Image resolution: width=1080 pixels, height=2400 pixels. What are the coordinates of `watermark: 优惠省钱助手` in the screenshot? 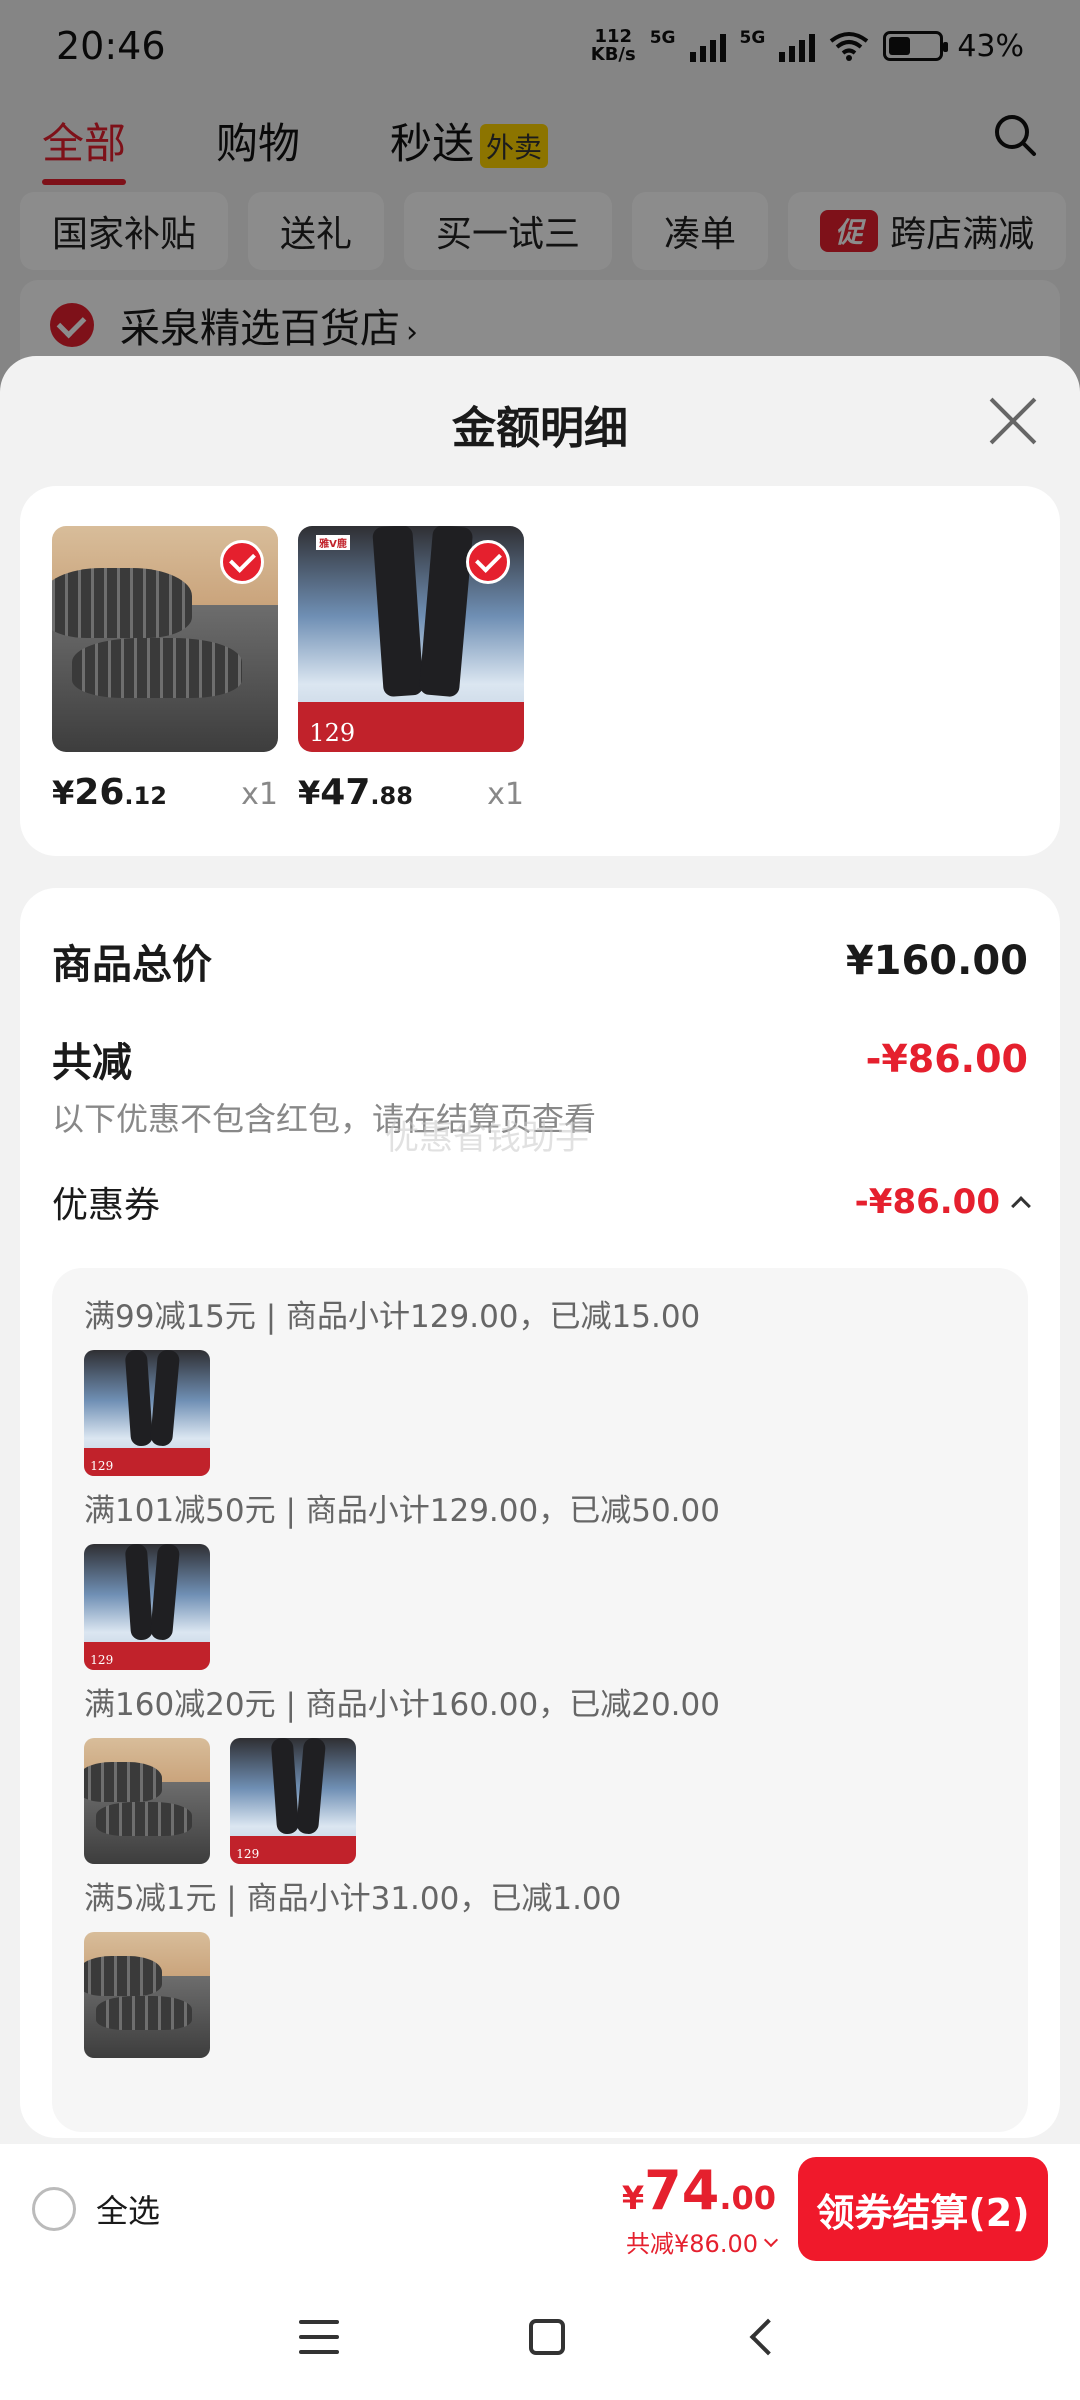 It's located at (487, 1138).